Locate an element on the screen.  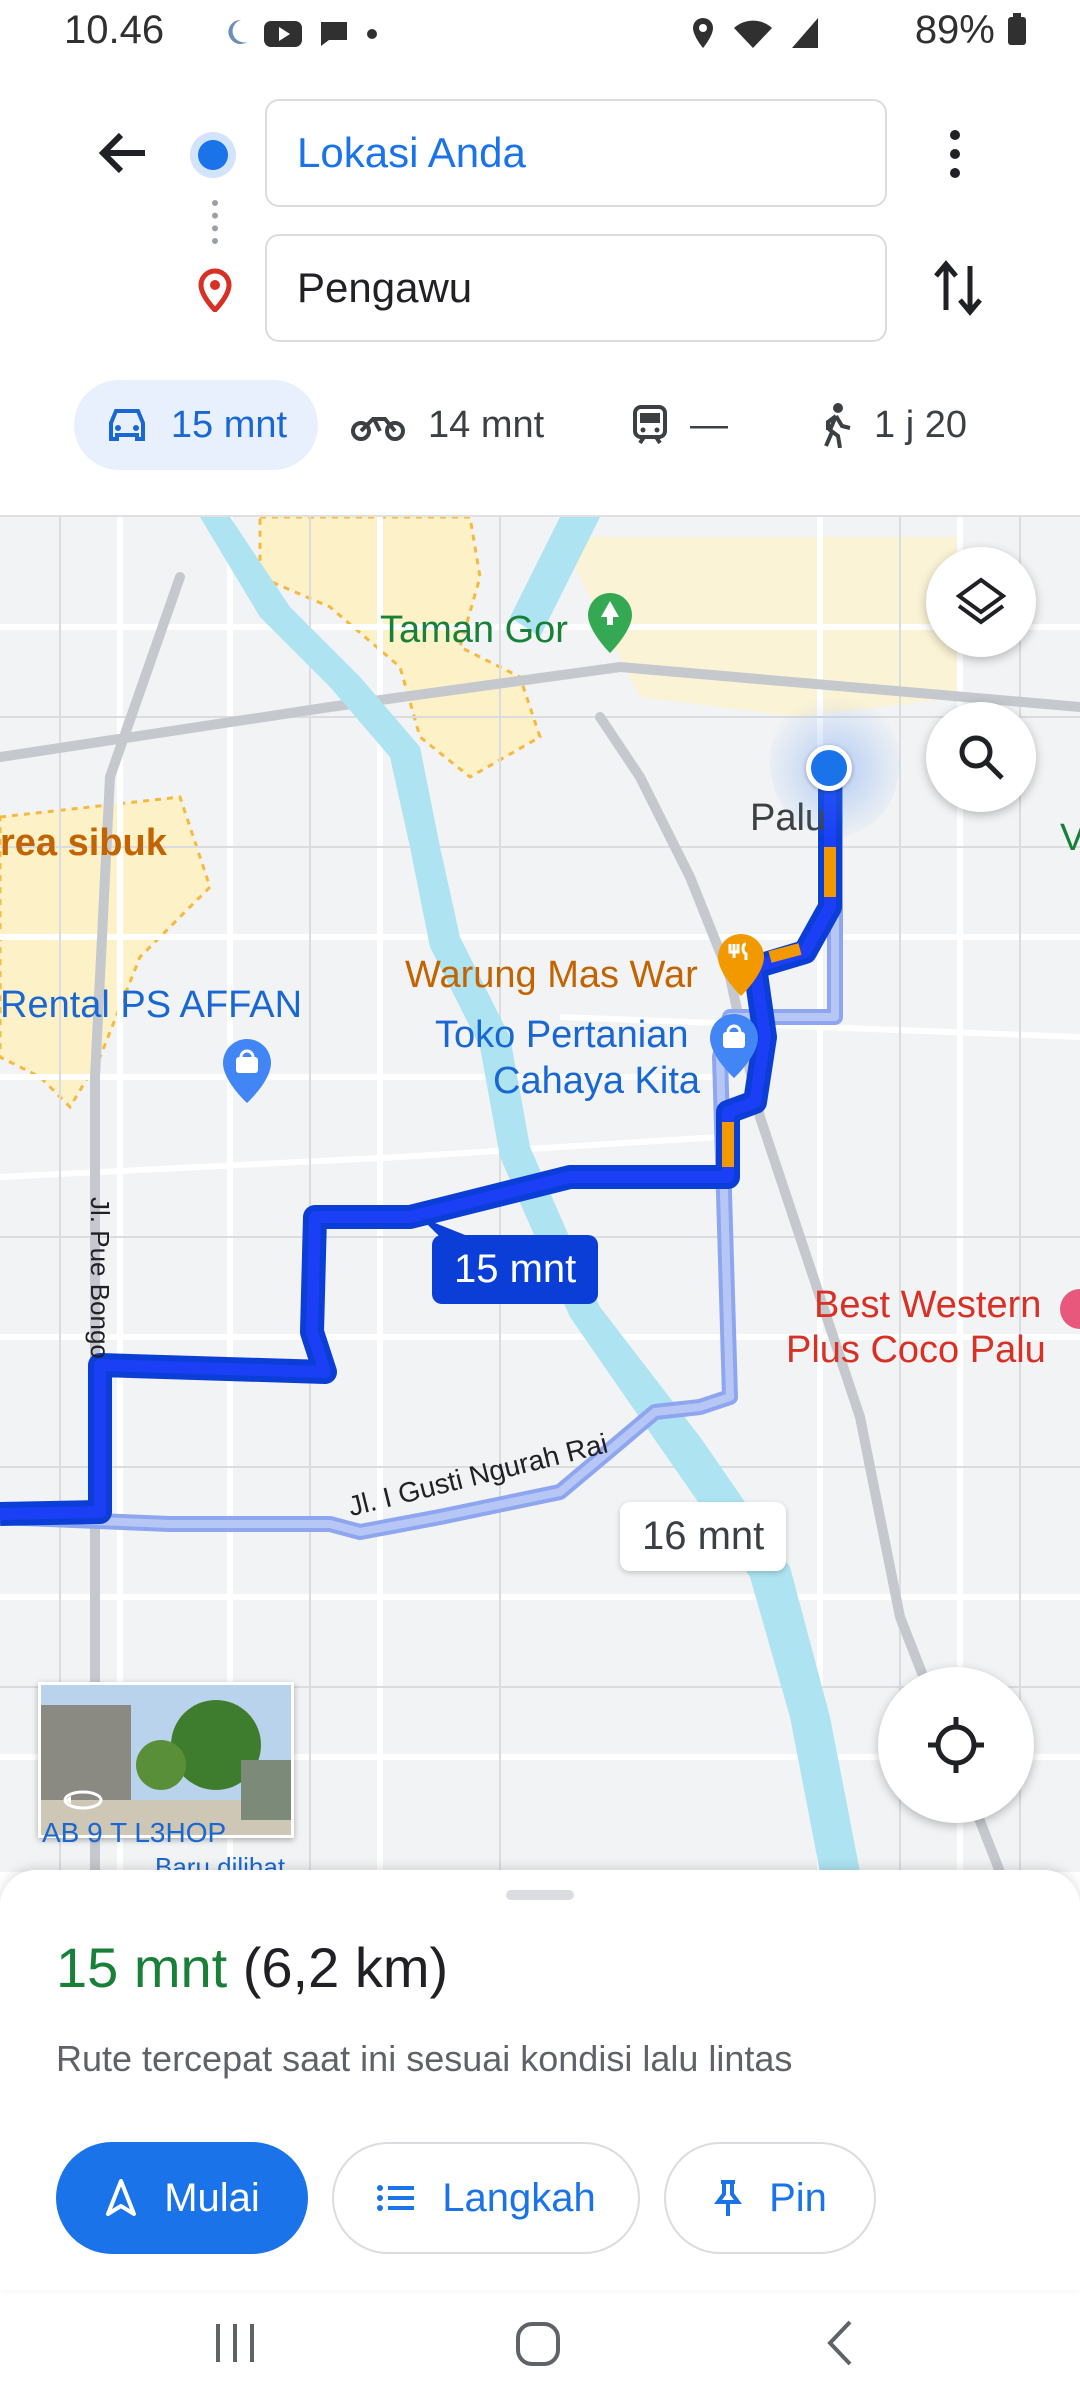
layers-icon is located at coordinates (981, 601).